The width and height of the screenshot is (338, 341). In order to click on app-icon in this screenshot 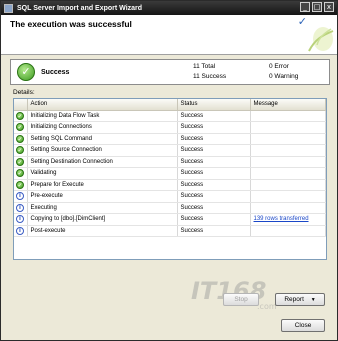, I will do `click(8, 8)`.